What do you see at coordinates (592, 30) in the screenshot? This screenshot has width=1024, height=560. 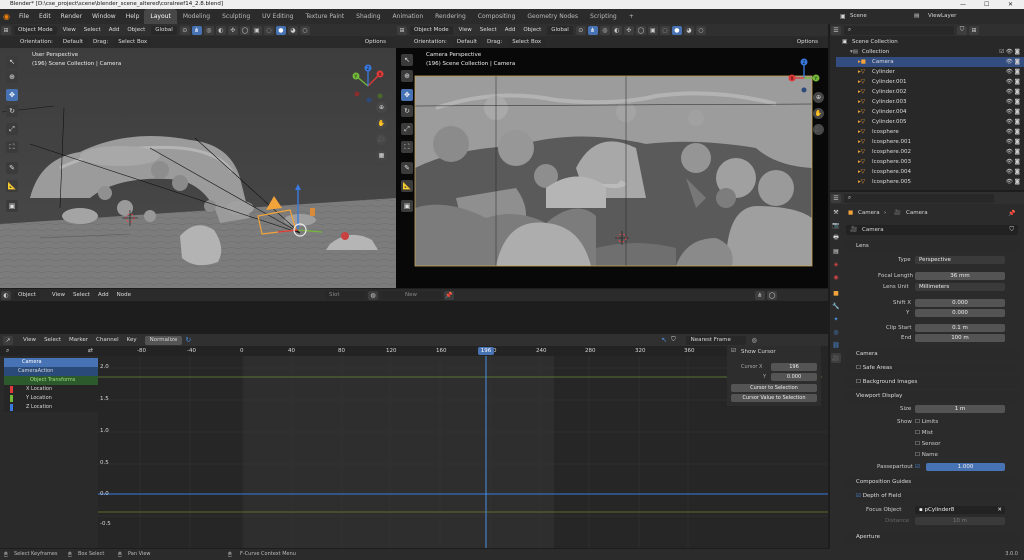 I see `snap-icon: ⋔` at bounding box center [592, 30].